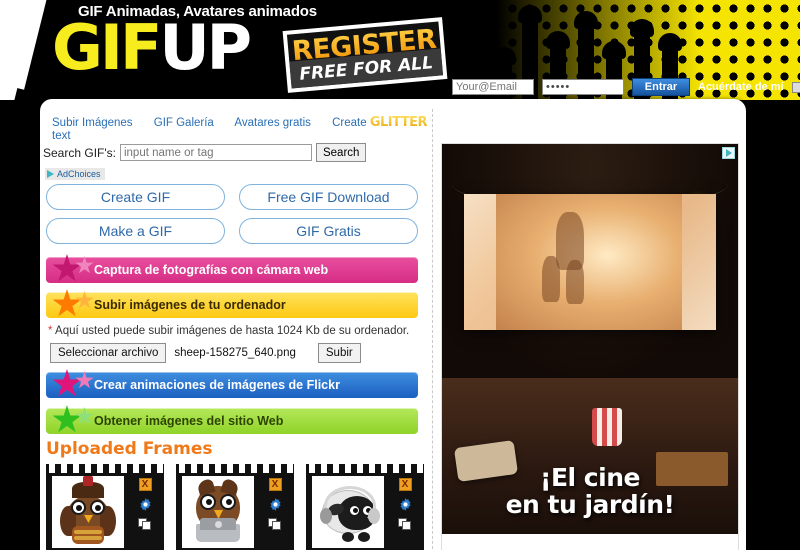 This screenshot has height=550, width=800. I want to click on search-bar: Search GIF's: Search, so click(205, 152).